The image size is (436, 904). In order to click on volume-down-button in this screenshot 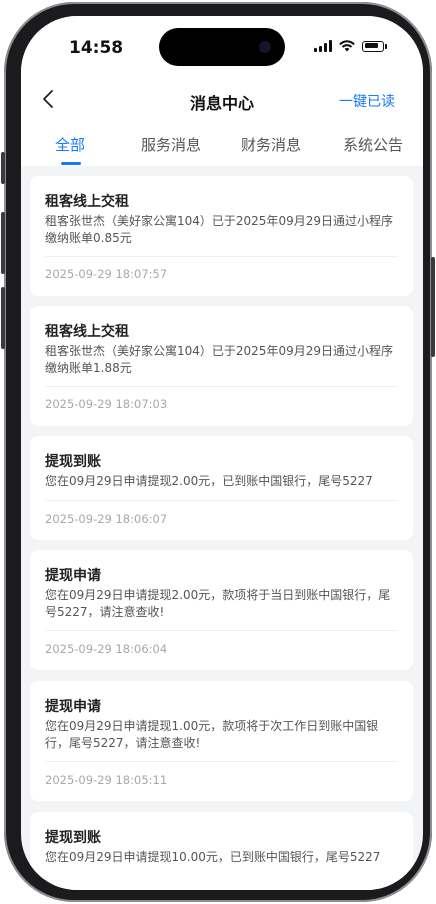, I will do `click(3, 318)`.